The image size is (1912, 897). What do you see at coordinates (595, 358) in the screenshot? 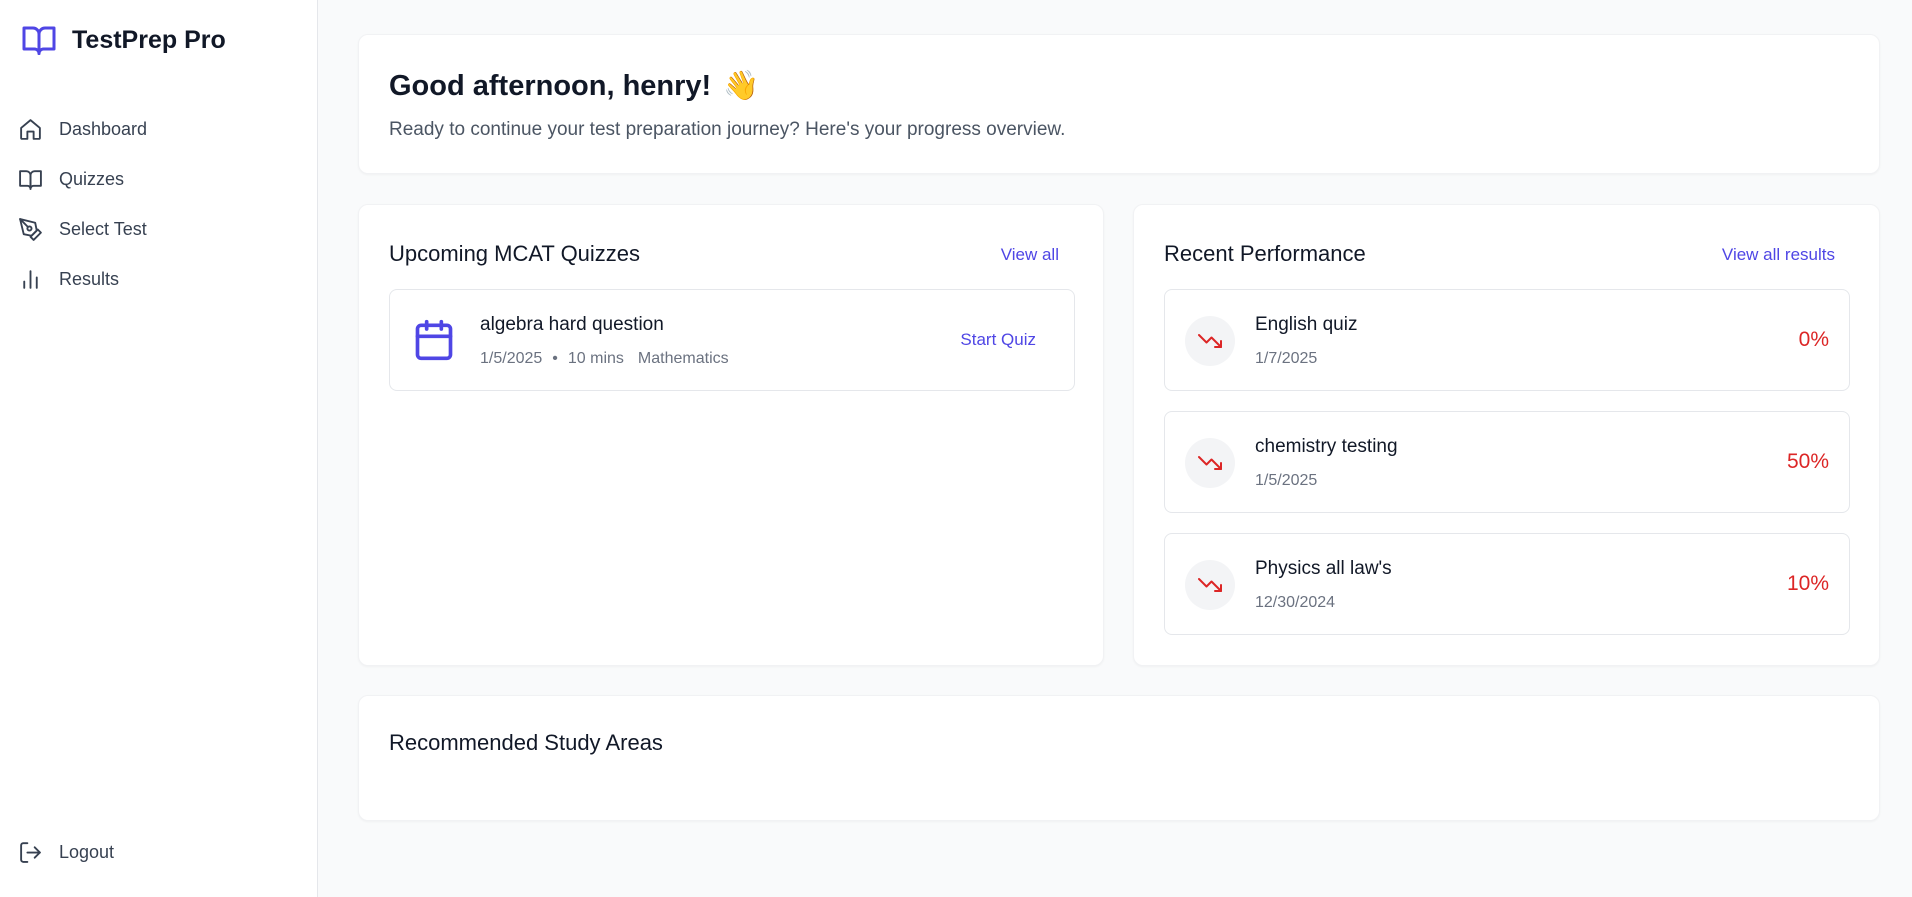
I see `quiz-duration: 10 mins` at bounding box center [595, 358].